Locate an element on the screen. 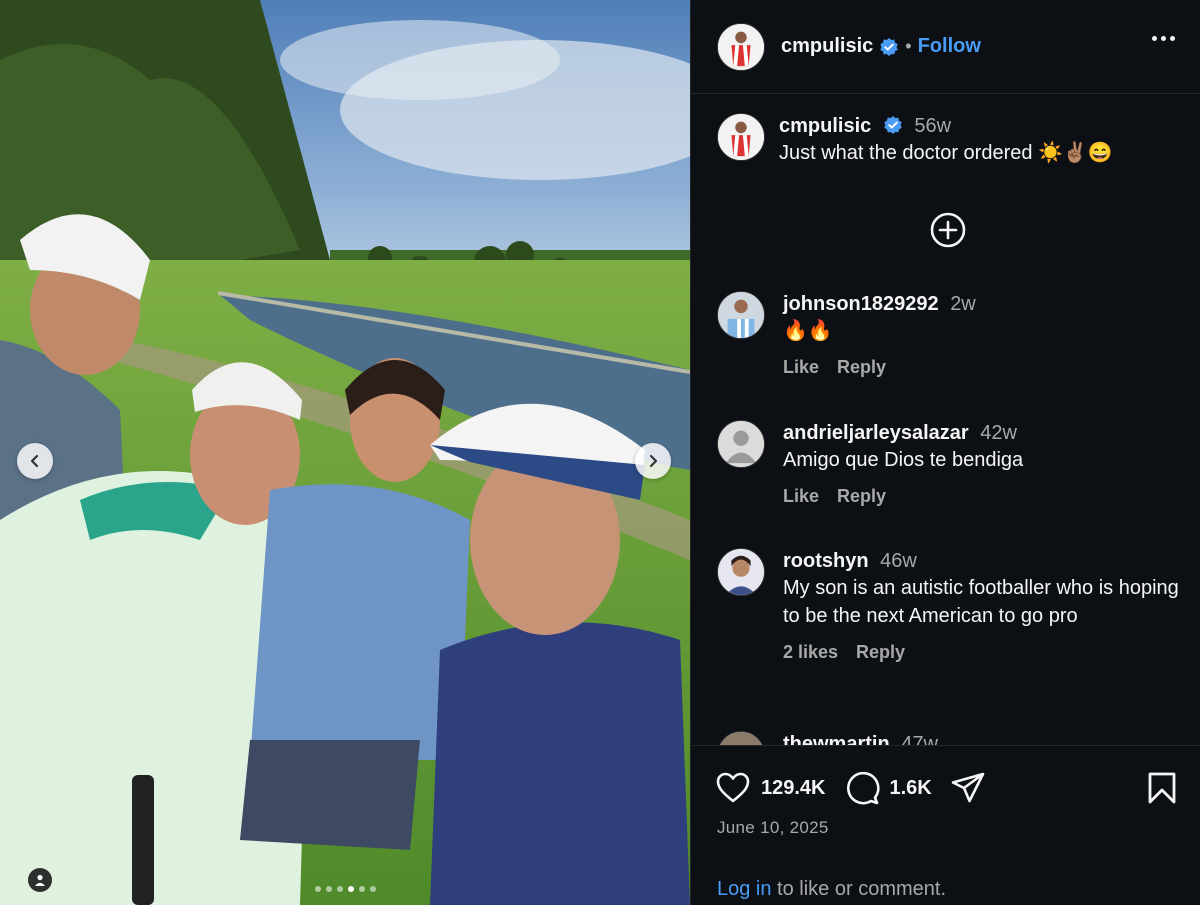 This screenshot has height=905, width=1200. comment-button: 1.6K is located at coordinates (888, 788).